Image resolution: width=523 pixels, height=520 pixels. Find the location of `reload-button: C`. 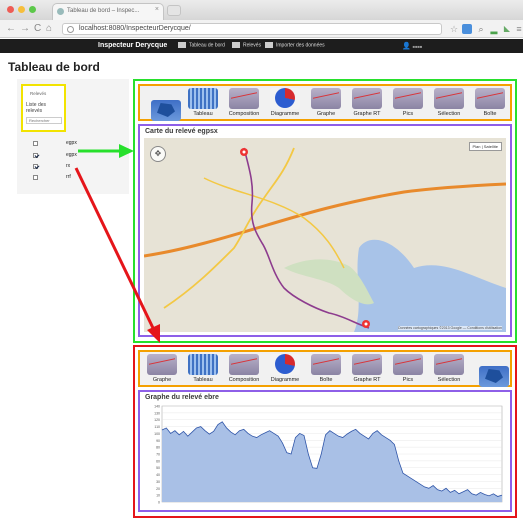

reload-button: C is located at coordinates (37, 28).